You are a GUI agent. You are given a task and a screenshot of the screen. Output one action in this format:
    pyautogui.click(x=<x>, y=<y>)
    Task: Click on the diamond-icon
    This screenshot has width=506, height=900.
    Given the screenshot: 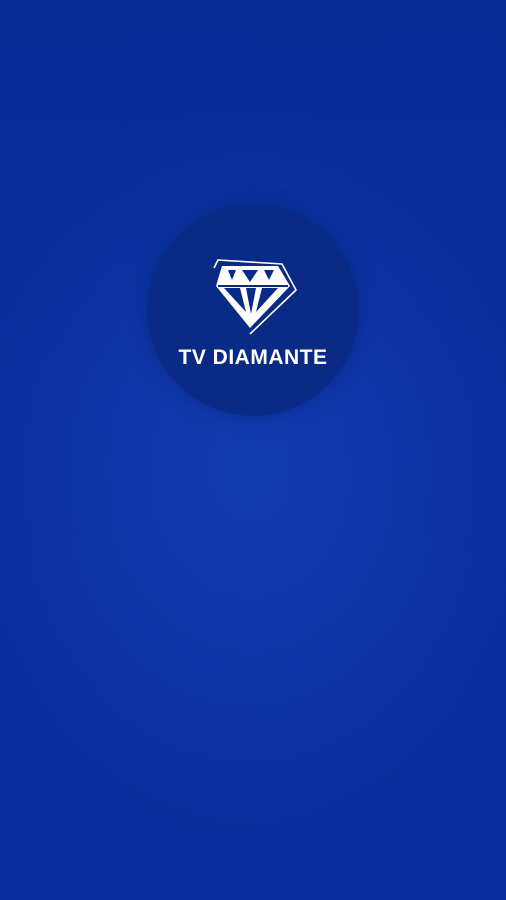 What is the action you would take?
    pyautogui.click(x=255, y=297)
    